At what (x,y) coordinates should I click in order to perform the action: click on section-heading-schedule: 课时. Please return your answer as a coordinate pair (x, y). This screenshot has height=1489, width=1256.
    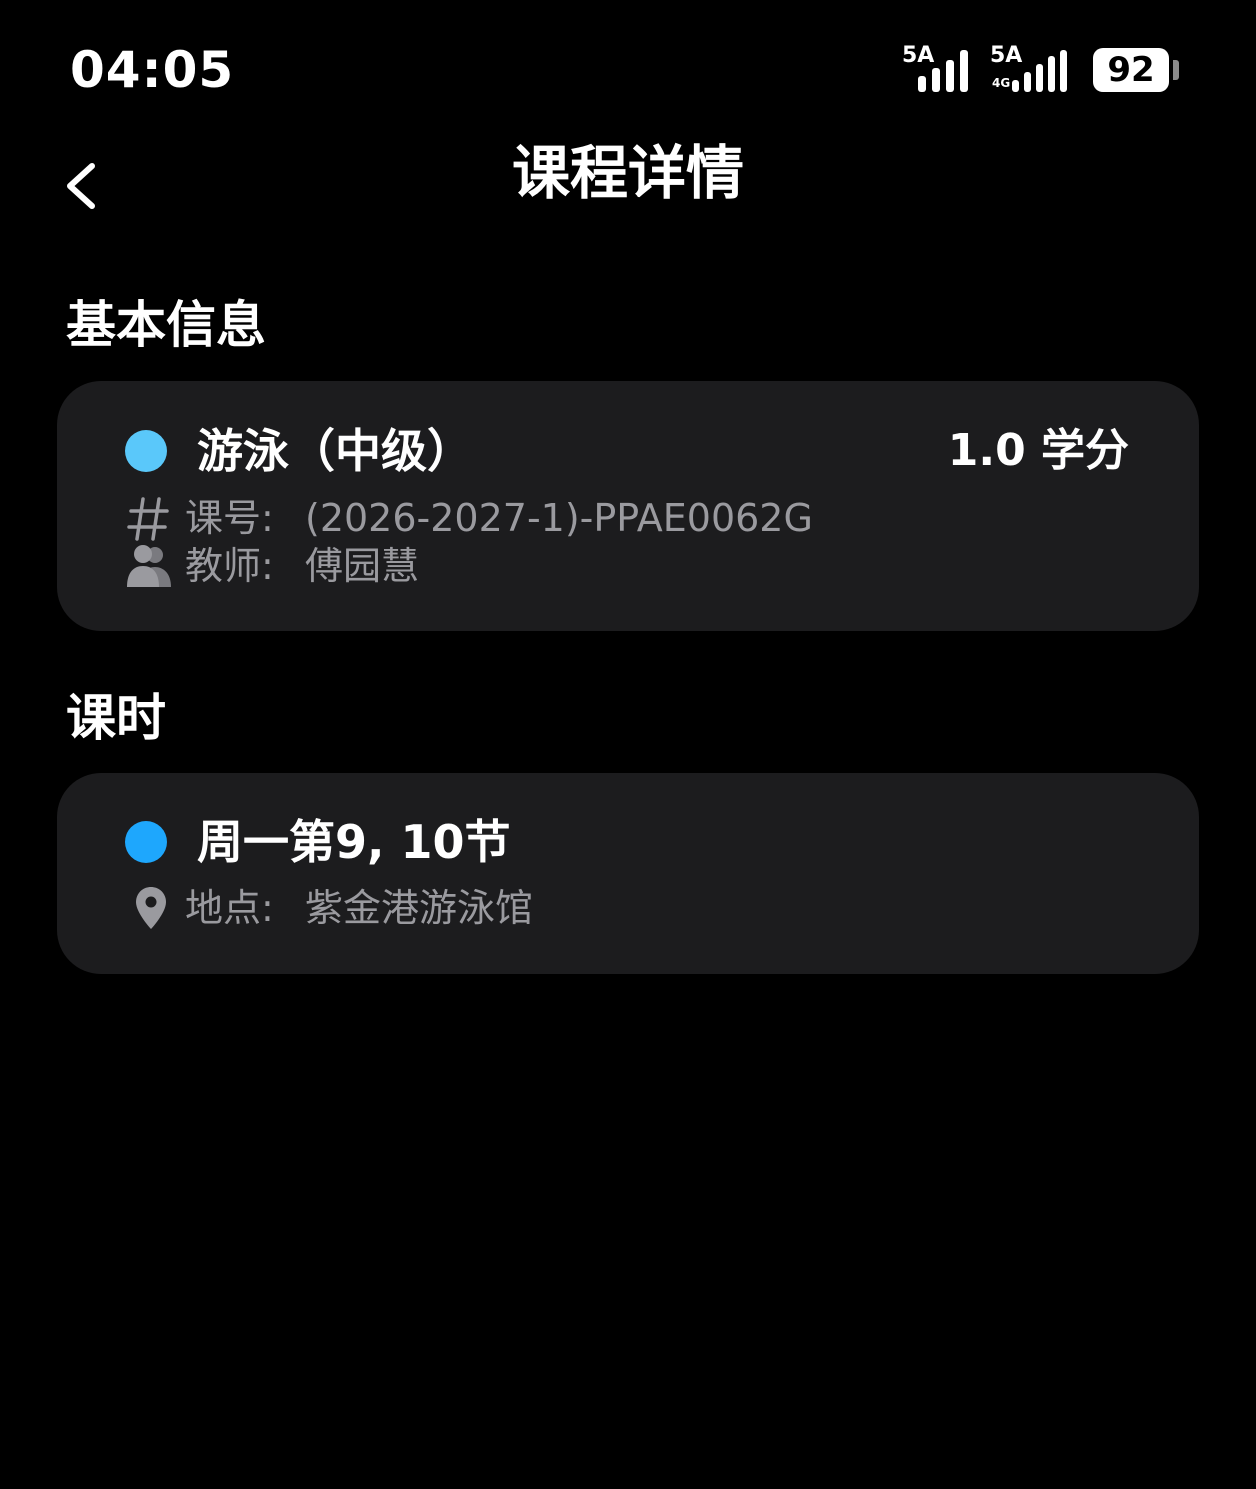
    Looking at the image, I should click on (116, 718).